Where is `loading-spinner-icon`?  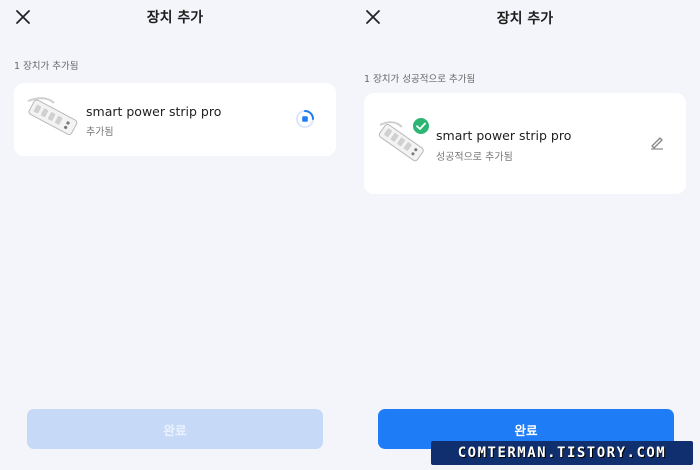
loading-spinner-icon is located at coordinates (305, 119).